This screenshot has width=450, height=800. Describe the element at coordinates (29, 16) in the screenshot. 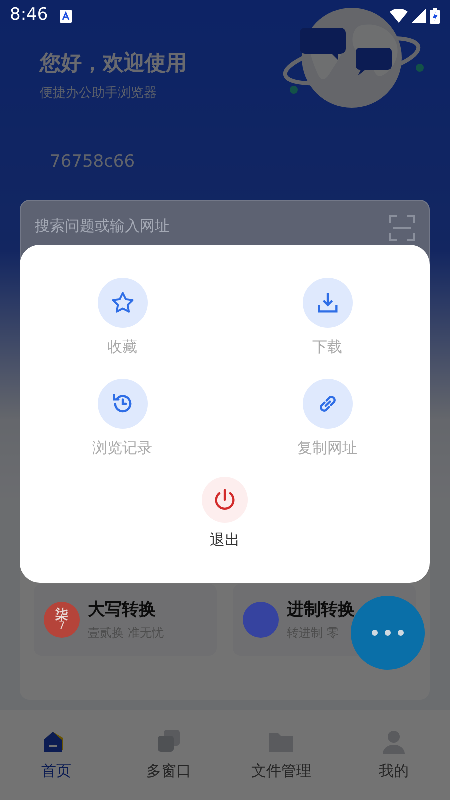

I see `status-time: 8:46` at that location.